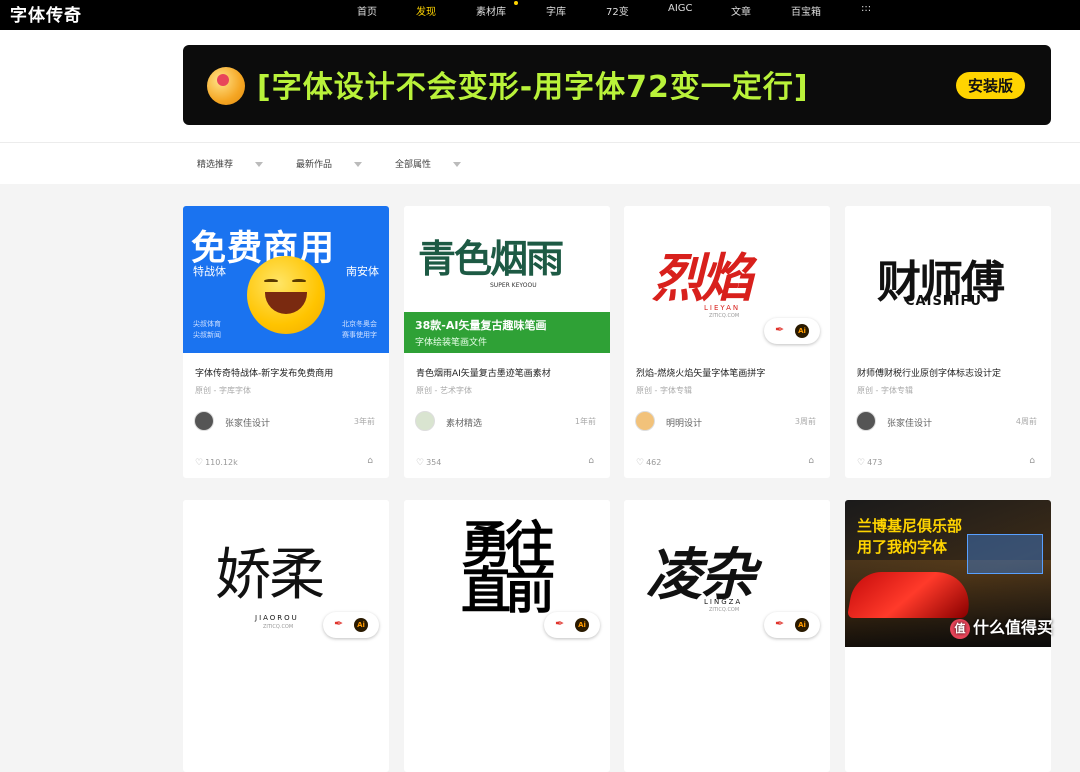 The image size is (1080, 772). Describe the element at coordinates (960, 628) in the screenshot. I see `smzdm-logo-icon: 值` at that location.